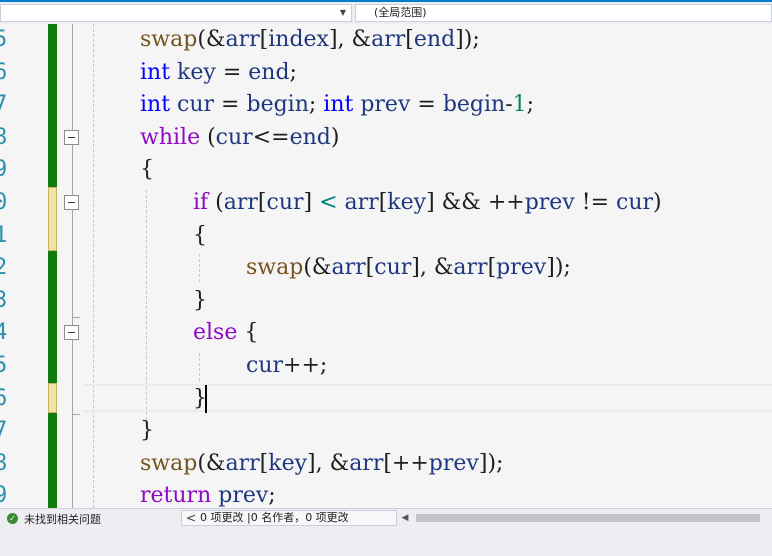 The height and width of the screenshot is (556, 772). What do you see at coordinates (176, 13) in the screenshot?
I see `type-dropdown: ▼` at bounding box center [176, 13].